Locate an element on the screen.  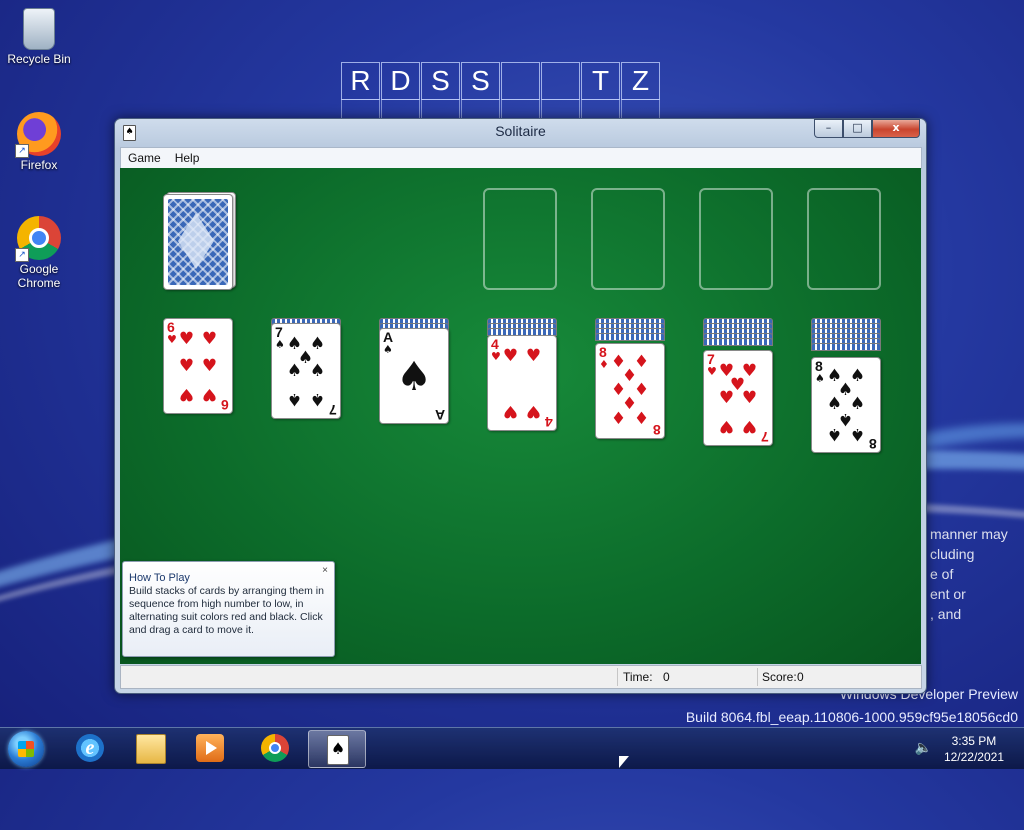
clock-time: 3:35 PM is located at coordinates (974, 741).